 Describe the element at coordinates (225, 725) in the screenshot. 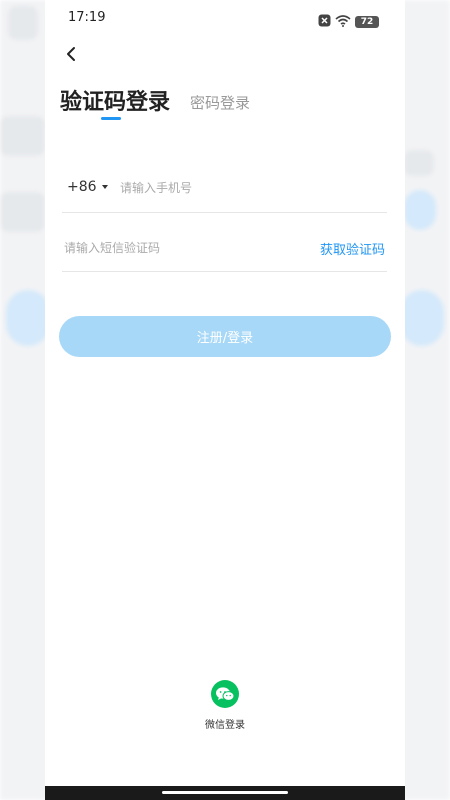

I see `wechat-login-label: 微信登录` at that location.